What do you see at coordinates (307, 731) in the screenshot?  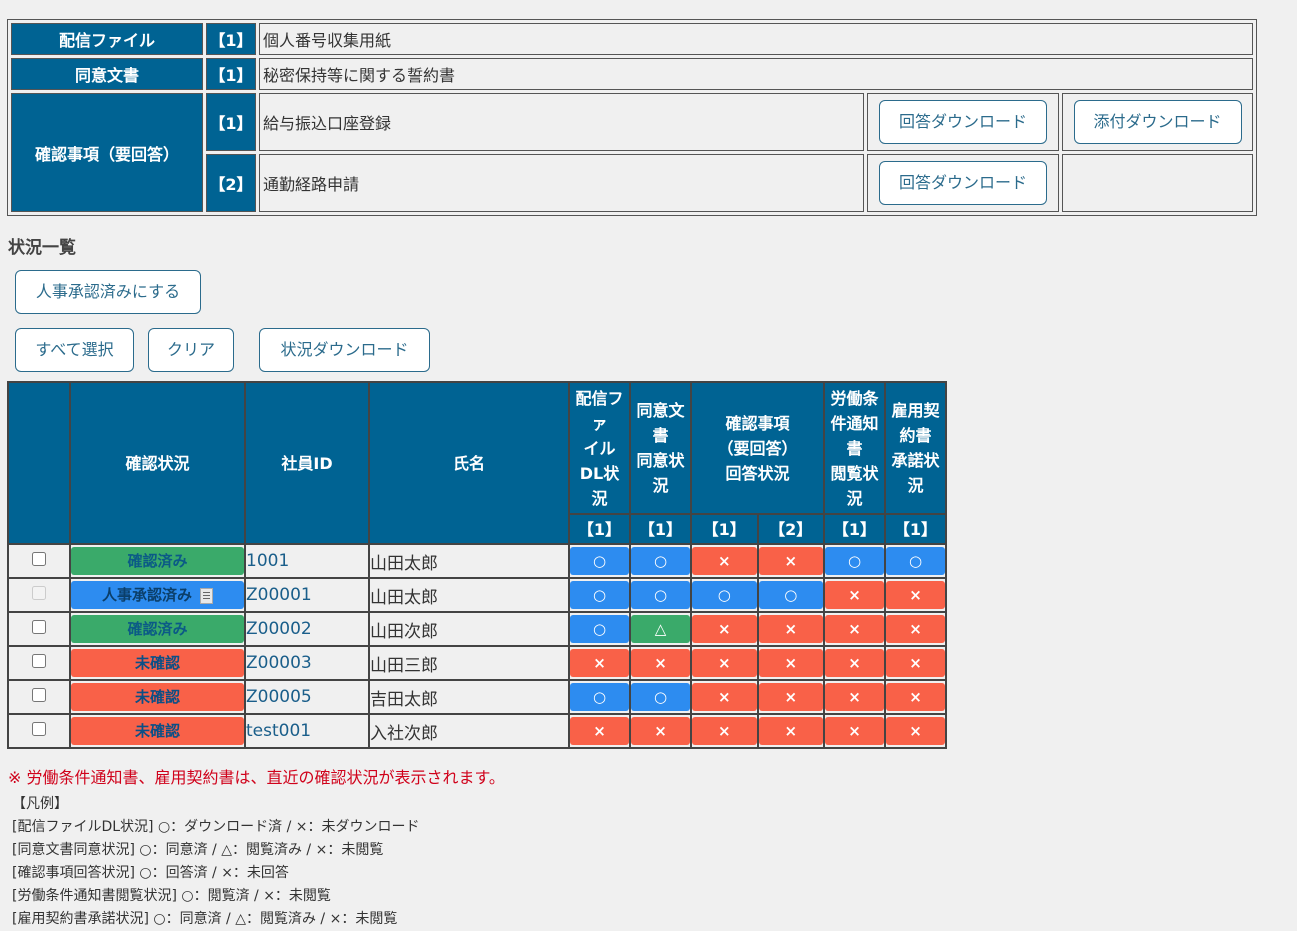 I see `employee-id: test001` at bounding box center [307, 731].